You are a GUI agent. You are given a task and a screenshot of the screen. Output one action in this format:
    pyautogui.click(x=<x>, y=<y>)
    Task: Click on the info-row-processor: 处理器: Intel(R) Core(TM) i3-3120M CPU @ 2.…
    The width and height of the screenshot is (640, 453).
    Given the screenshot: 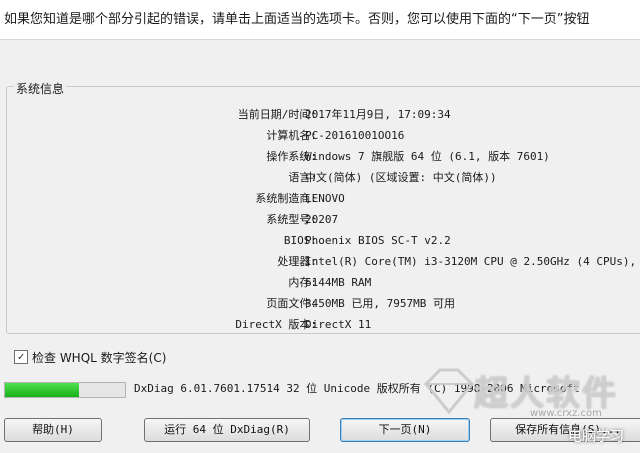 What is the action you would take?
    pyautogui.click(x=323, y=262)
    